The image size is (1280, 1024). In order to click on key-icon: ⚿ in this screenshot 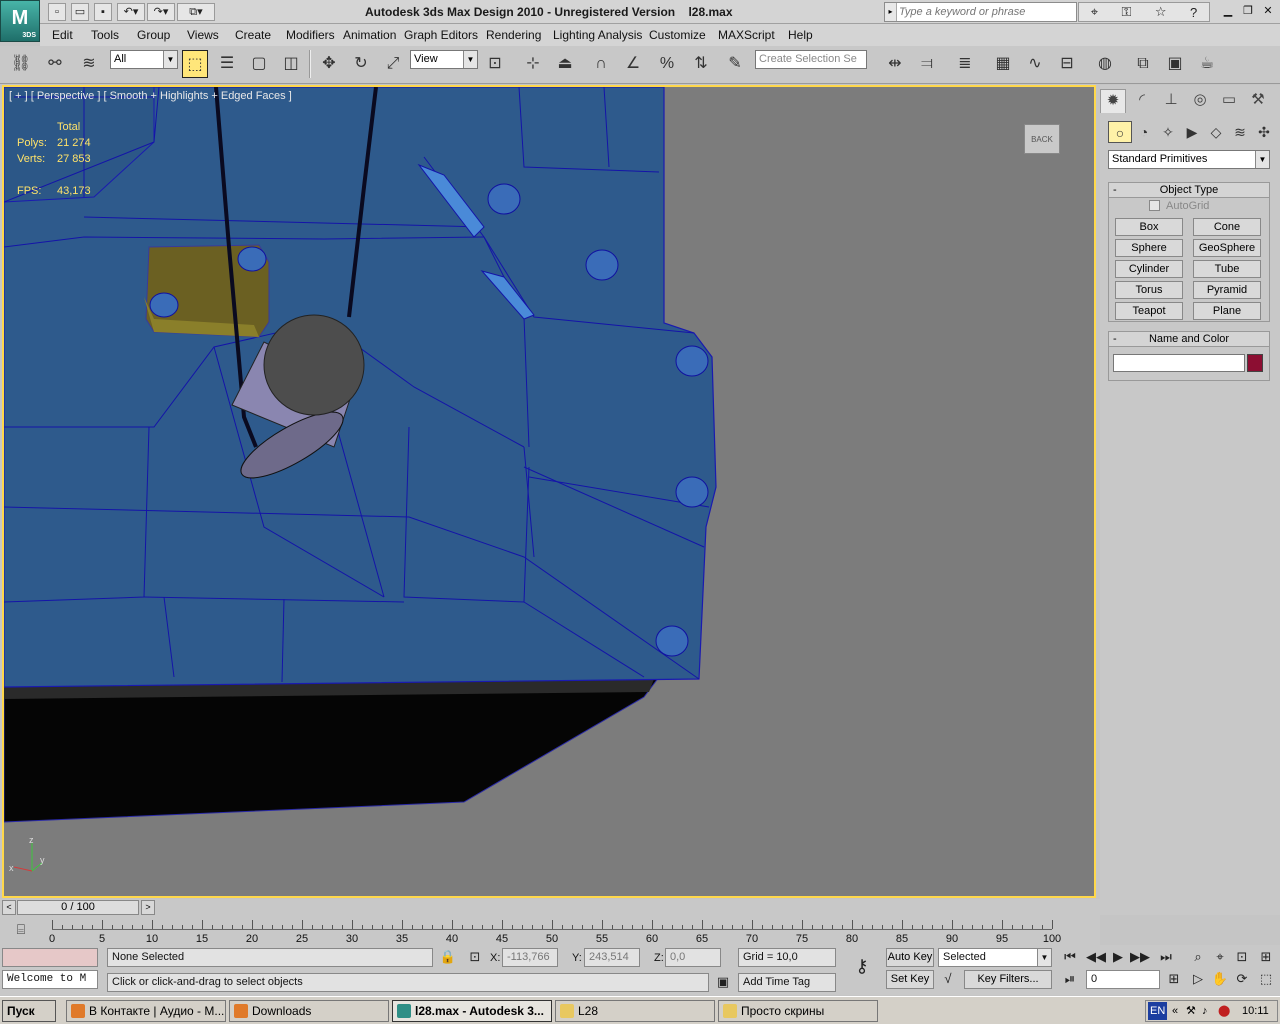, I will do `click(1127, 12)`.